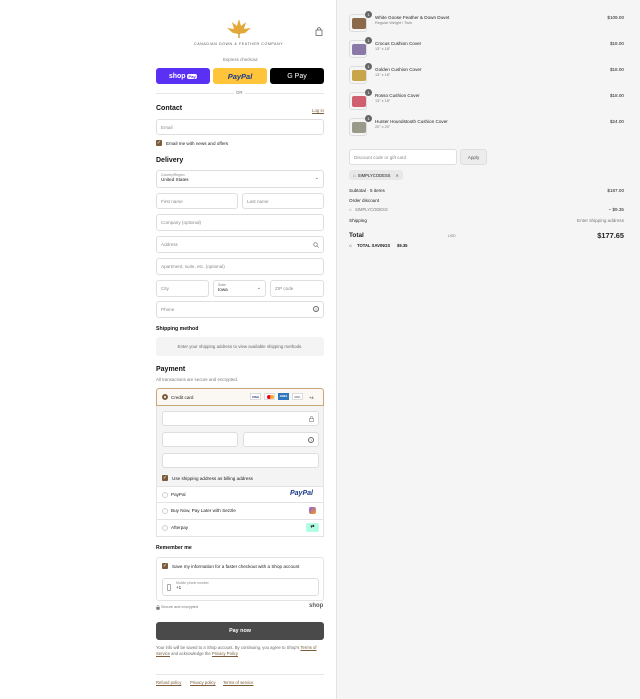  I want to click on discount-code-input: Discount code or gift card, so click(403, 157).